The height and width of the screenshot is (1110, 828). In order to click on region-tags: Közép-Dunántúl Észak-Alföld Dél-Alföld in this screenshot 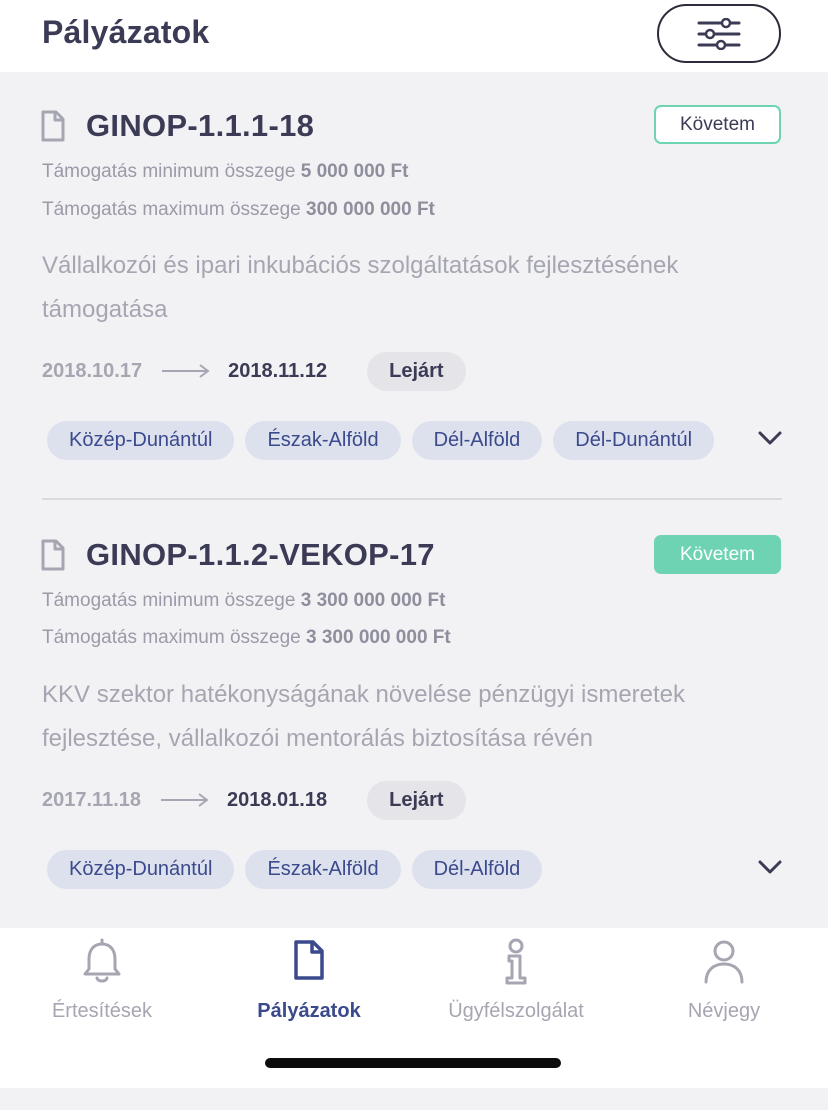, I will do `click(300, 870)`.